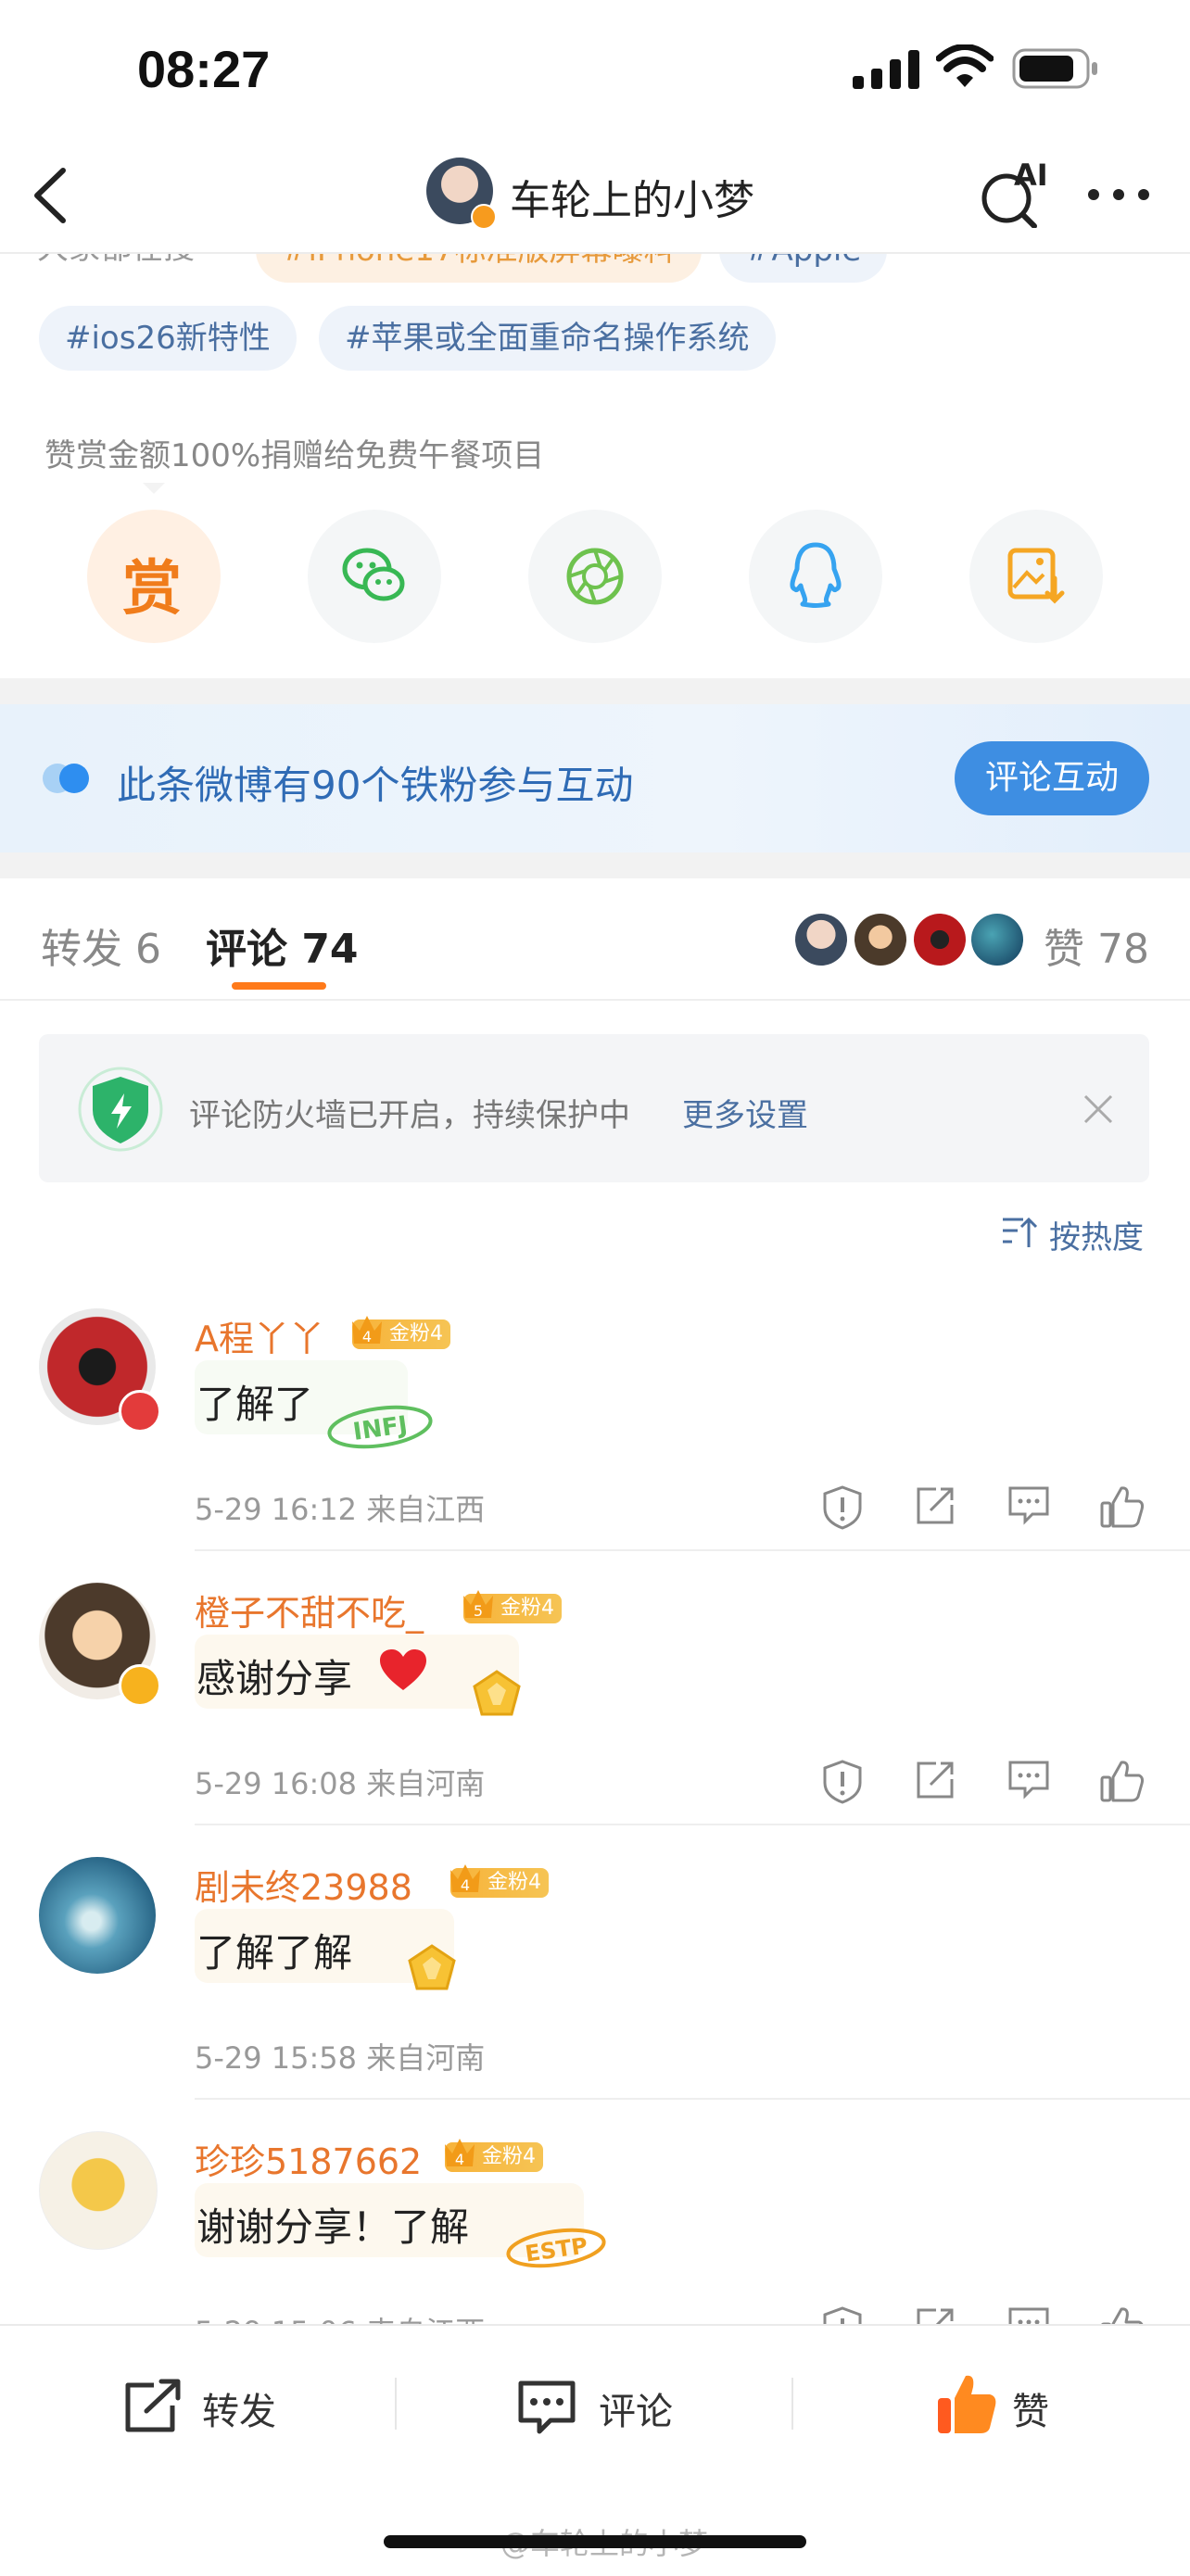 This screenshot has width=1190, height=2576. I want to click on commenter-name: 橙子不甜不吃_, so click(309, 1610).